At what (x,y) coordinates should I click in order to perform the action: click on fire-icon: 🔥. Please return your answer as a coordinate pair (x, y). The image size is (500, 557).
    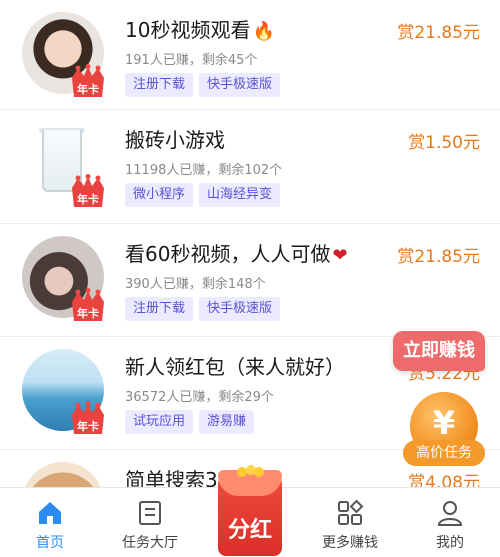
    Looking at the image, I should click on (263, 31).